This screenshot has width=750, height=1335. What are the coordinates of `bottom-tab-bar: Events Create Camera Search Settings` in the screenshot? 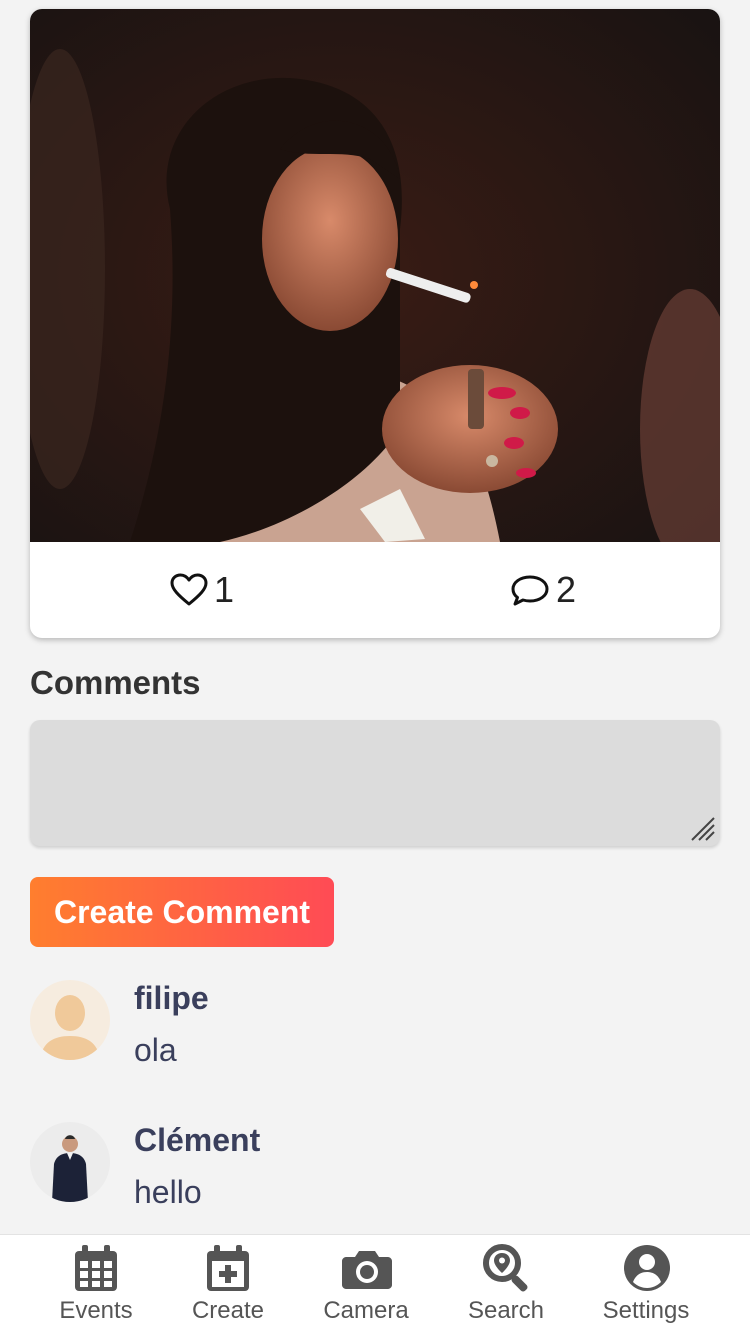 It's located at (375, 1284).